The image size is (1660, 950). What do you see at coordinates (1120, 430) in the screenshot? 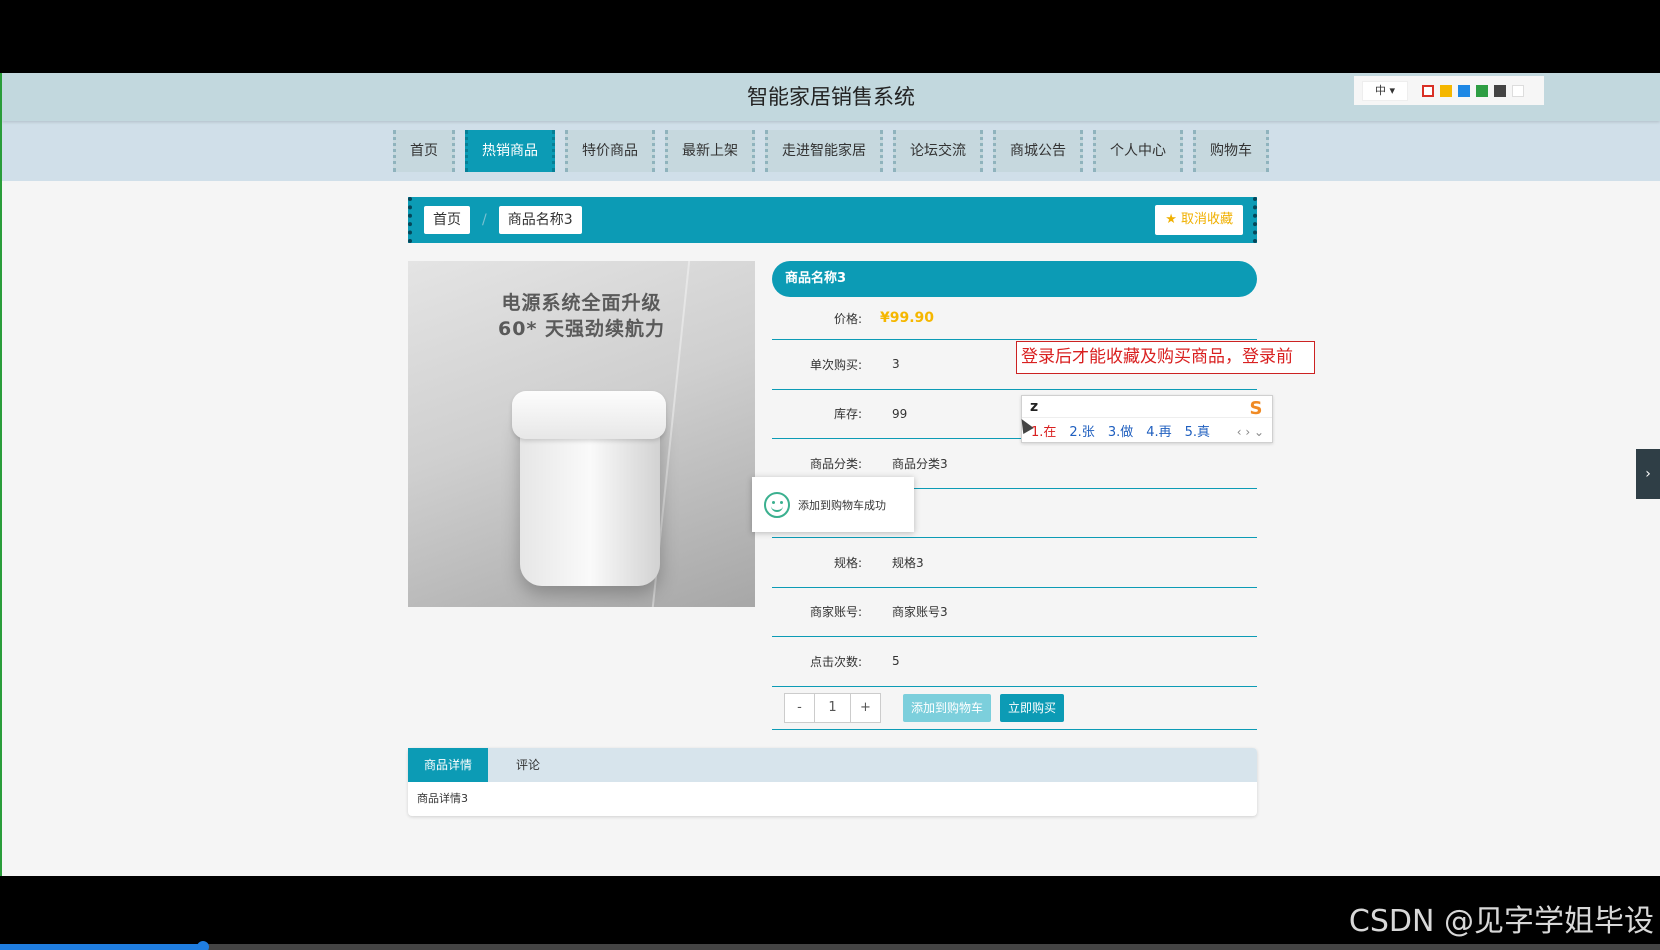
I see `ime-candidate: 3.做` at bounding box center [1120, 430].